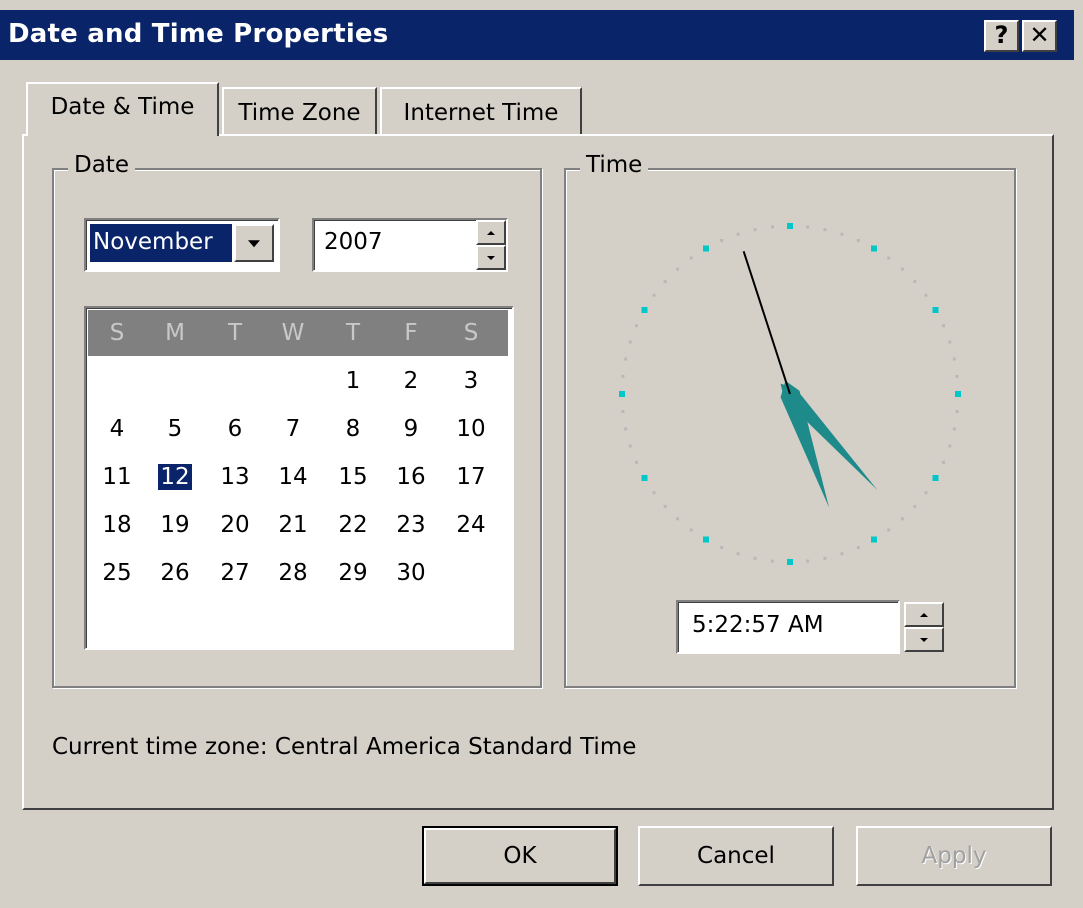 This screenshot has height=908, width=1083. What do you see at coordinates (117, 429) in the screenshot?
I see `calendar-day: 4` at bounding box center [117, 429].